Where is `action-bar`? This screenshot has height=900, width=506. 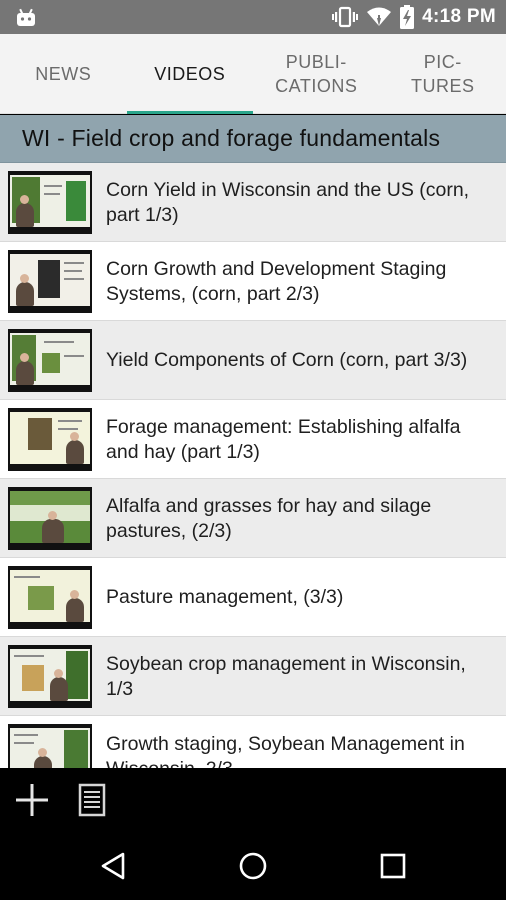
action-bar is located at coordinates (253, 800).